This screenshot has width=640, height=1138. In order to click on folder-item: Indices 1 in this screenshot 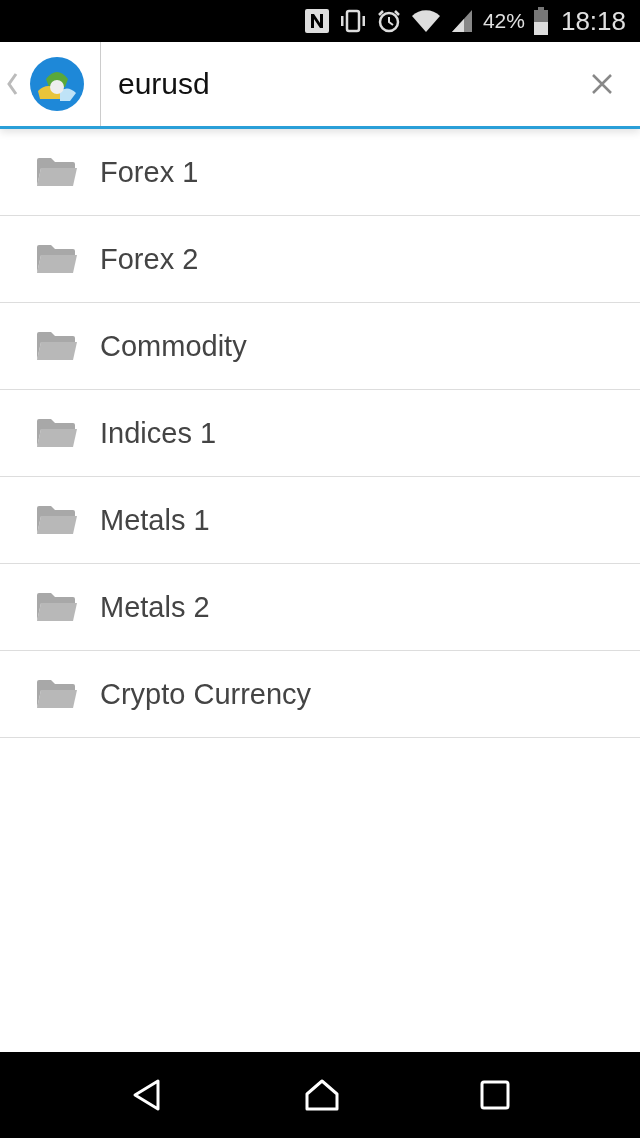, I will do `click(320, 433)`.